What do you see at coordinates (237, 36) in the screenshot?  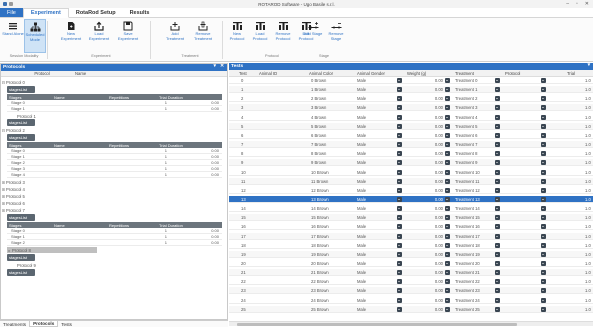 I see `new-protocol-button: New Protocol` at bounding box center [237, 36].